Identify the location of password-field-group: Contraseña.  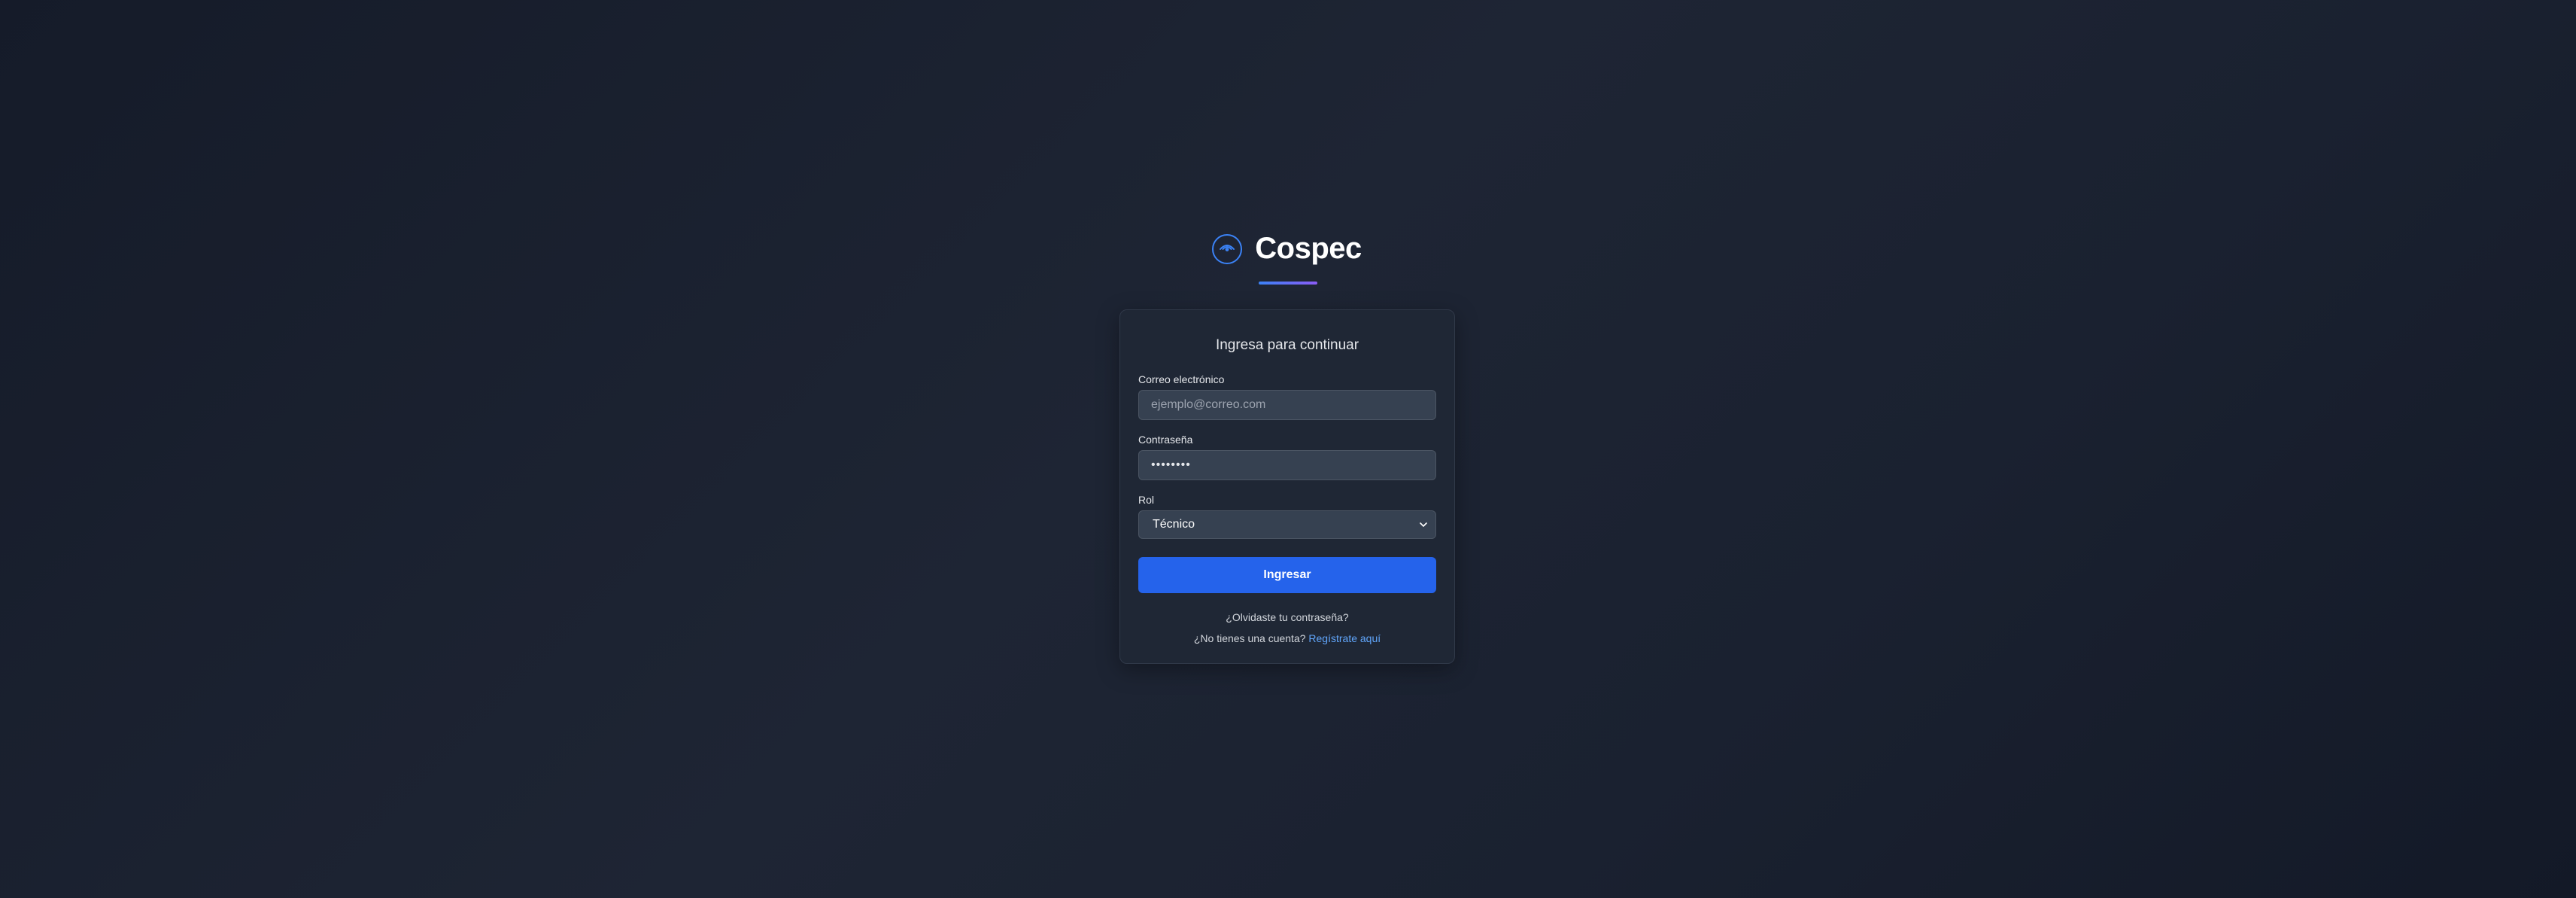
(1287, 457).